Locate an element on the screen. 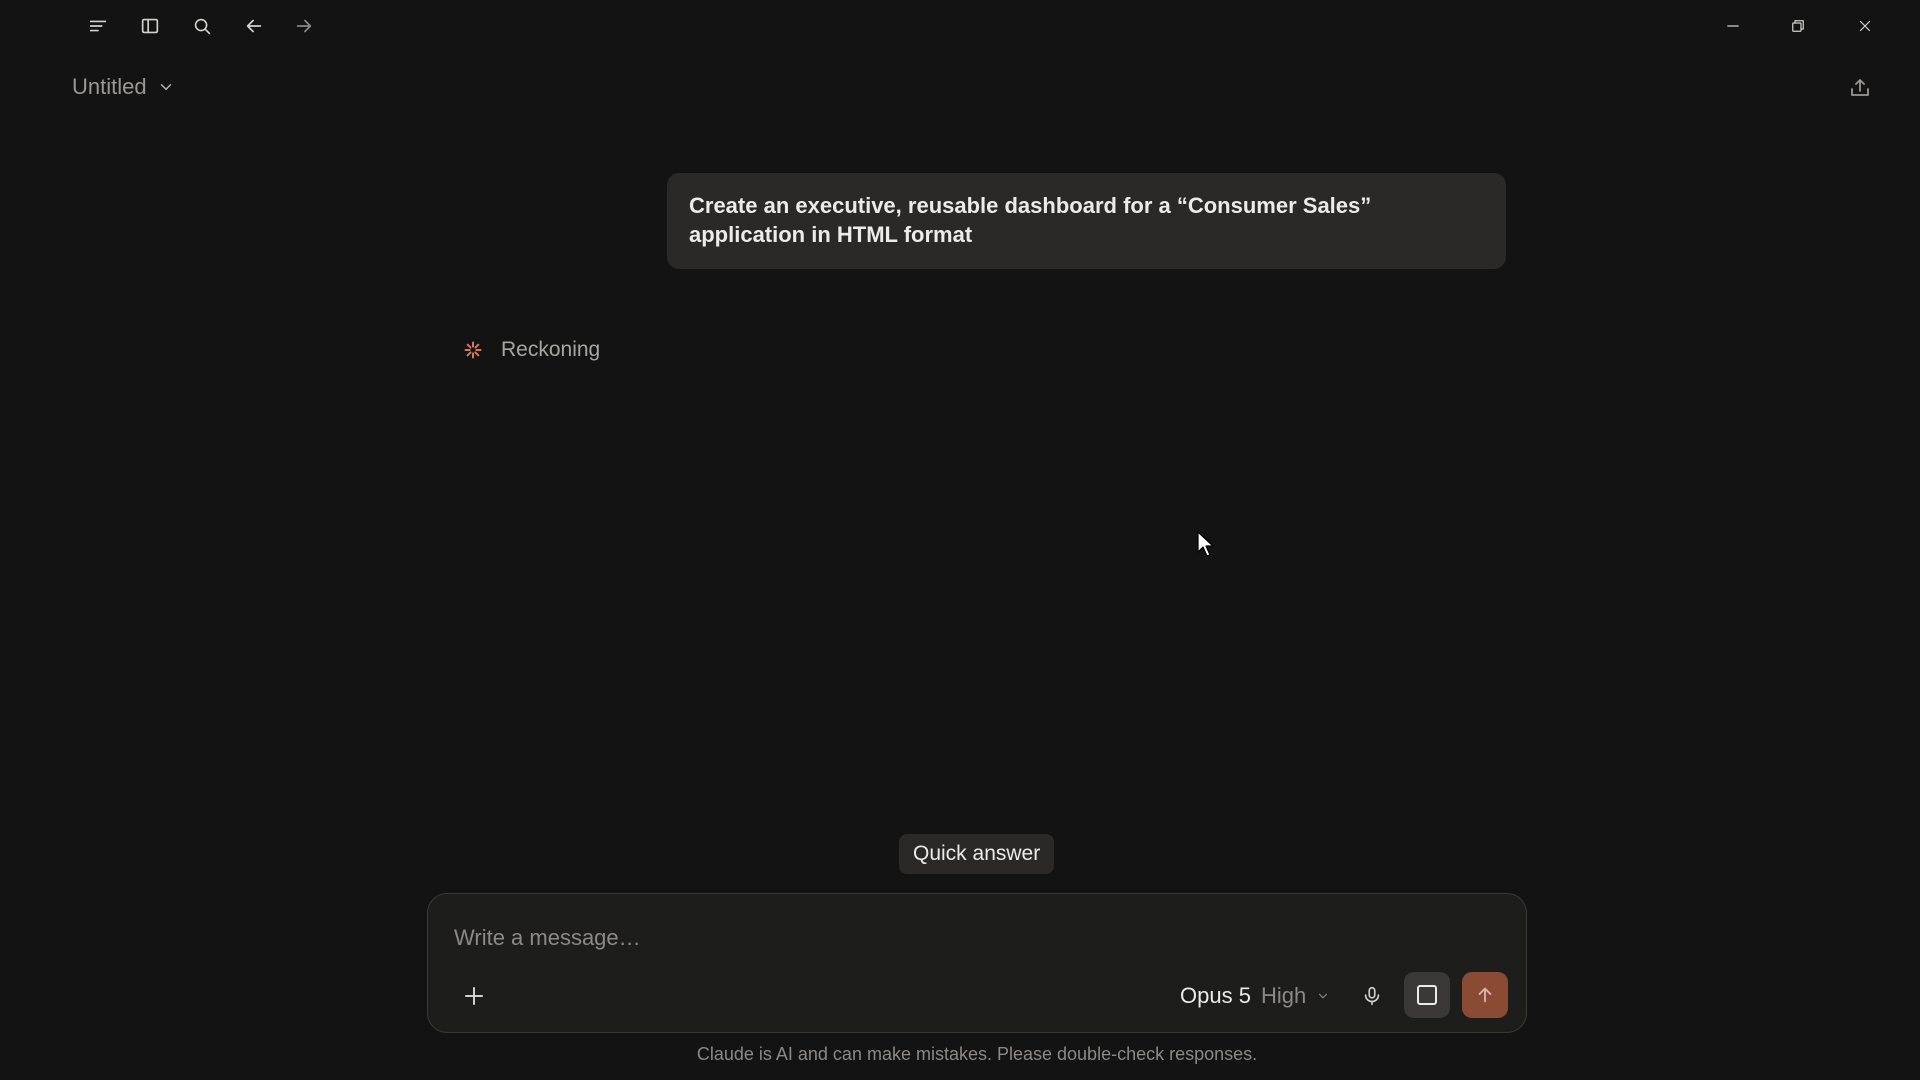 Image resolution: width=1920 pixels, height=1080 pixels. arrow-up-icon is located at coordinates (1485, 995).